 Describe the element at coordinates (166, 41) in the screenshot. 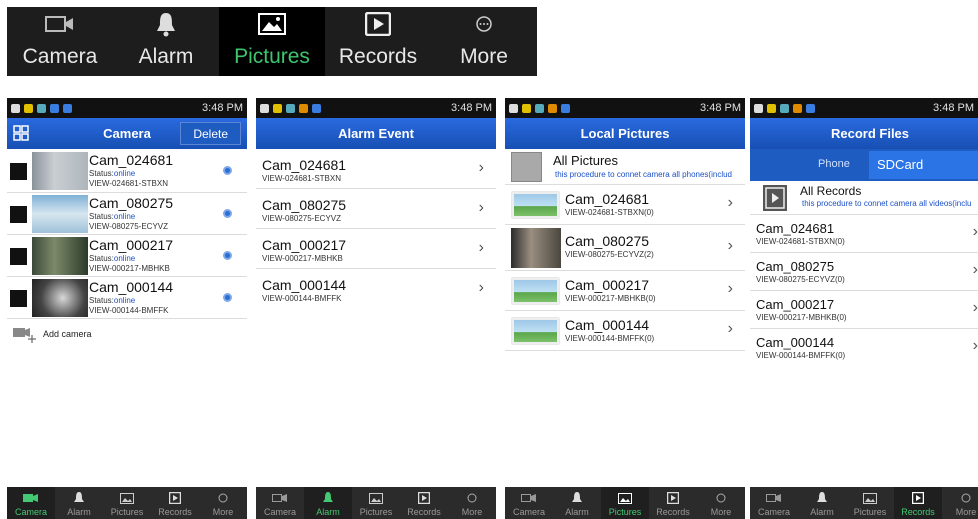

I see `tab-alarm: Alarm` at that location.